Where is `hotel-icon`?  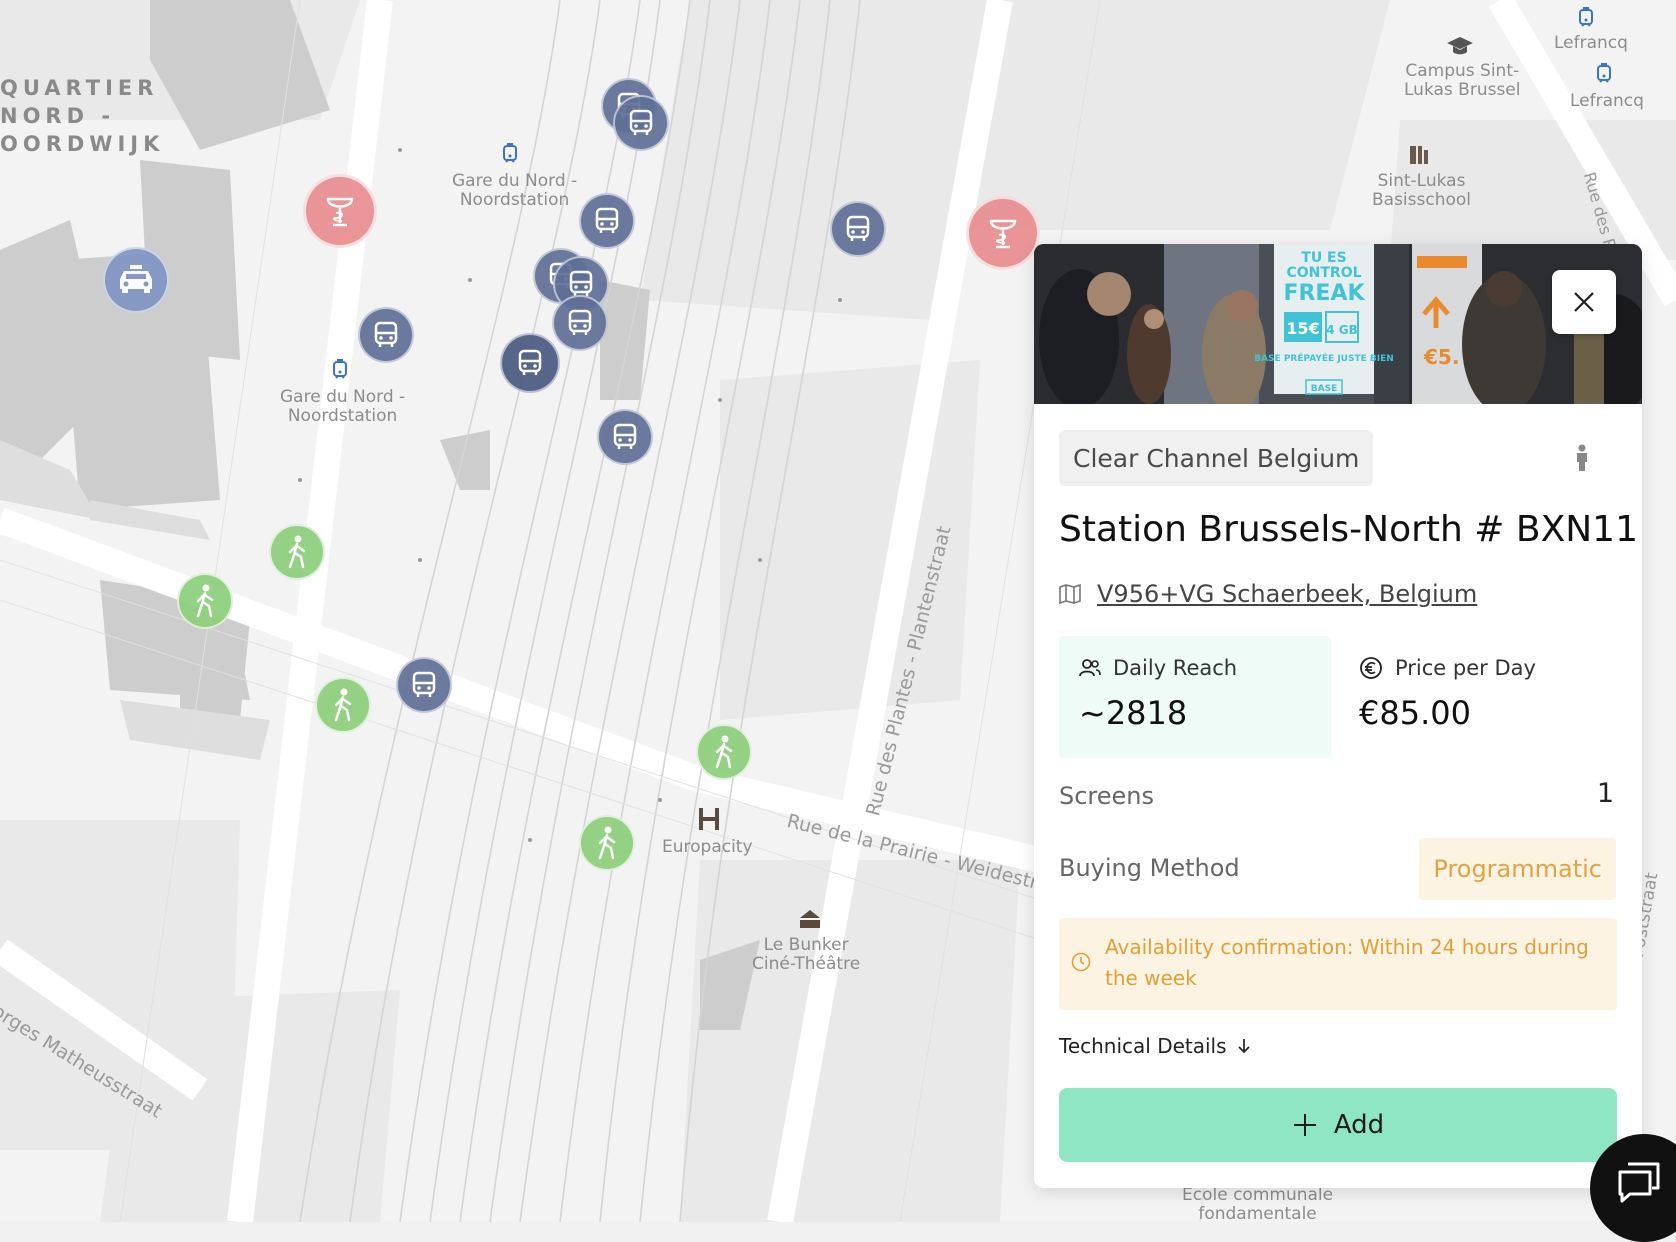 hotel-icon is located at coordinates (709, 819).